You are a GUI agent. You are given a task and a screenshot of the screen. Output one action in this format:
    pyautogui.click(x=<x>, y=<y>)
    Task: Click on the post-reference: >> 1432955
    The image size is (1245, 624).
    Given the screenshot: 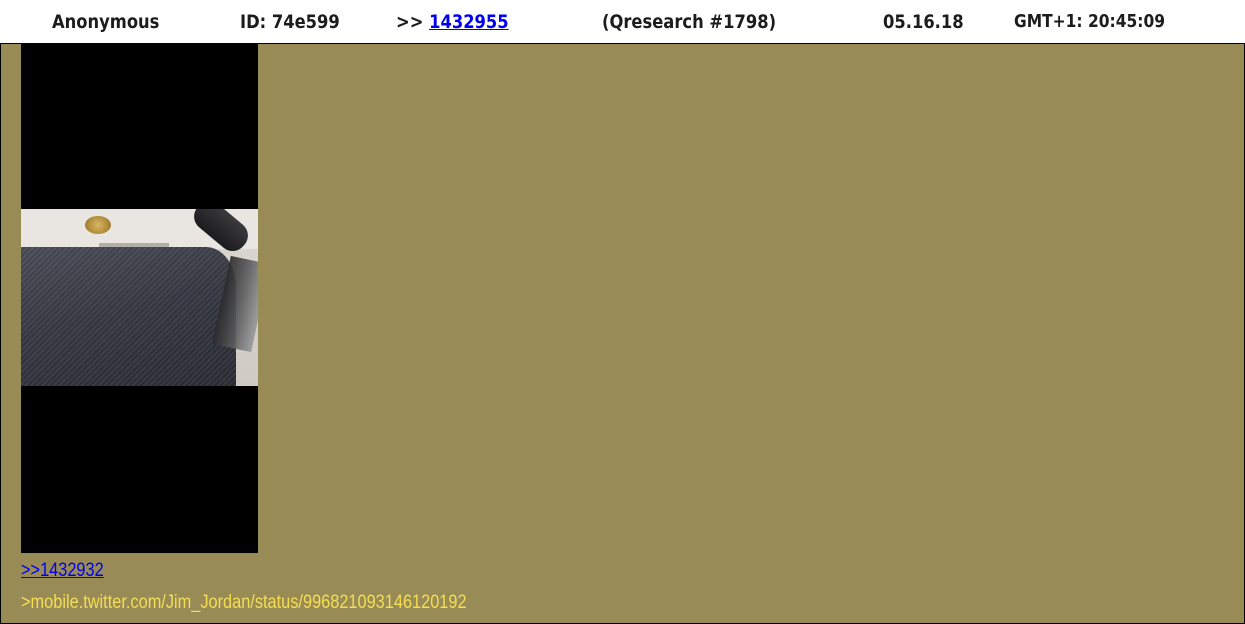 What is the action you would take?
    pyautogui.click(x=452, y=21)
    